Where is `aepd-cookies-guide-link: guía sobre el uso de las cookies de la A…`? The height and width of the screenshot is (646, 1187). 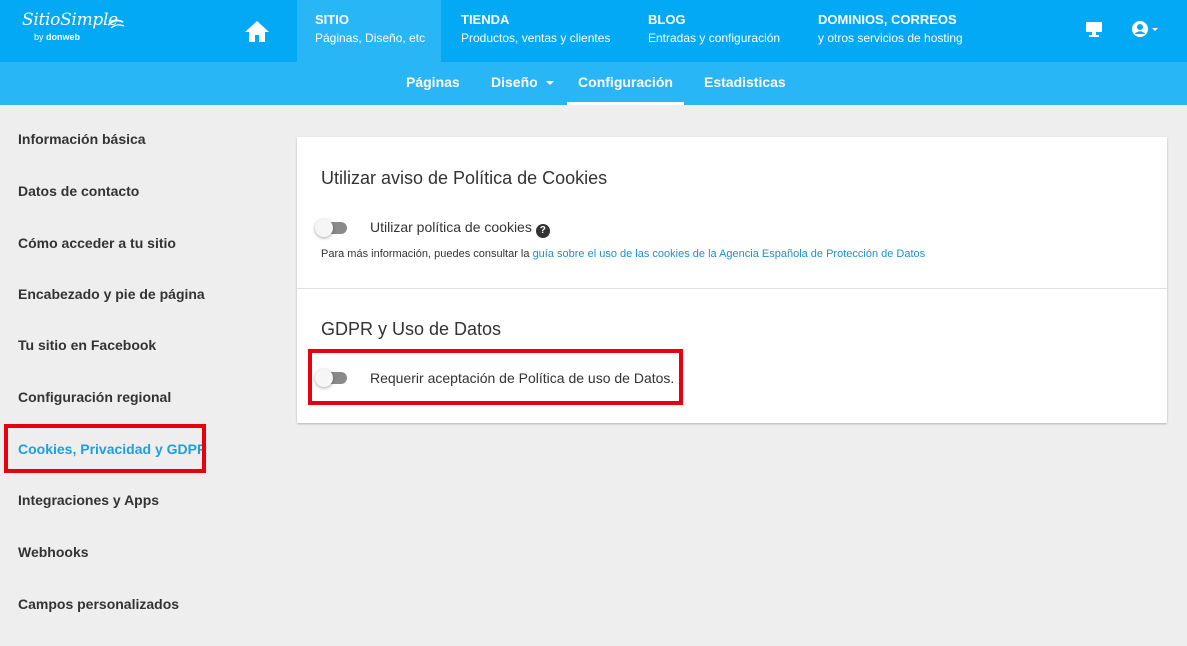 aepd-cookies-guide-link: guía sobre el uso de las cookies de la A… is located at coordinates (729, 254).